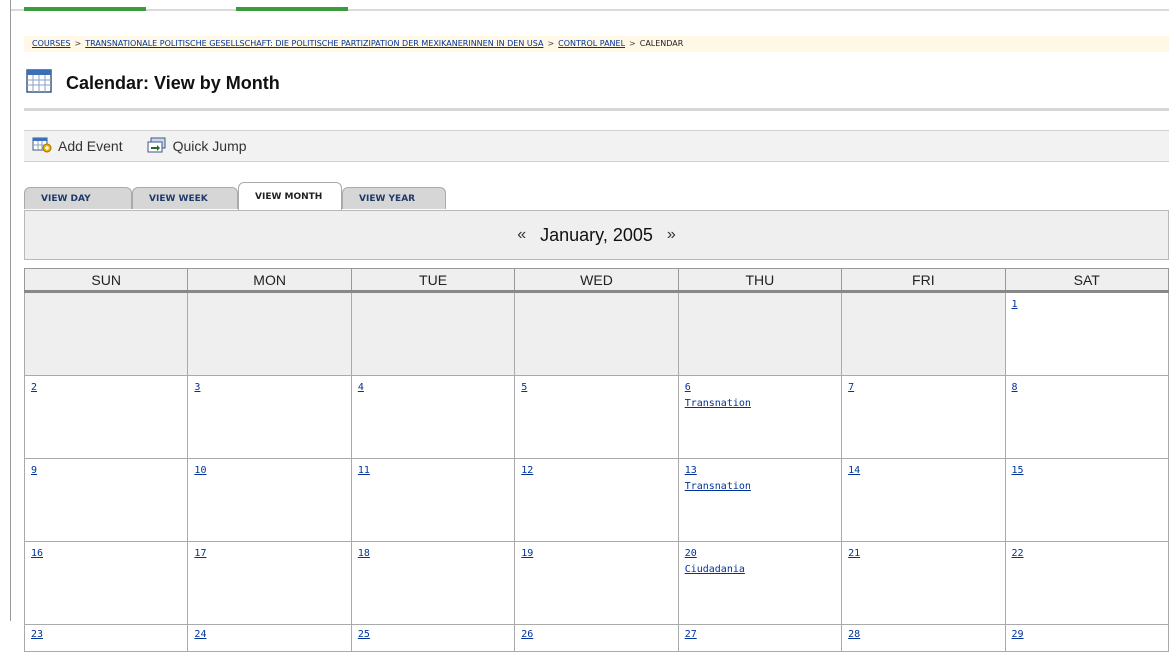 This screenshot has width=1169, height=652. What do you see at coordinates (596, 146) in the screenshot?
I see `action-bar: Add Event Quick Jump` at bounding box center [596, 146].